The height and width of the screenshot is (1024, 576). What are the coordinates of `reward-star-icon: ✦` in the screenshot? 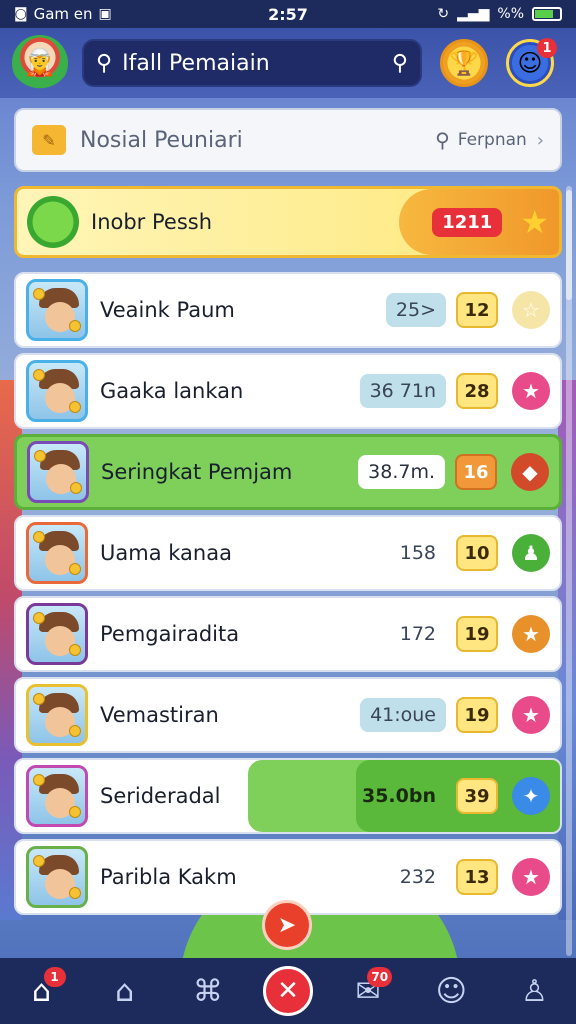 It's located at (531, 796).